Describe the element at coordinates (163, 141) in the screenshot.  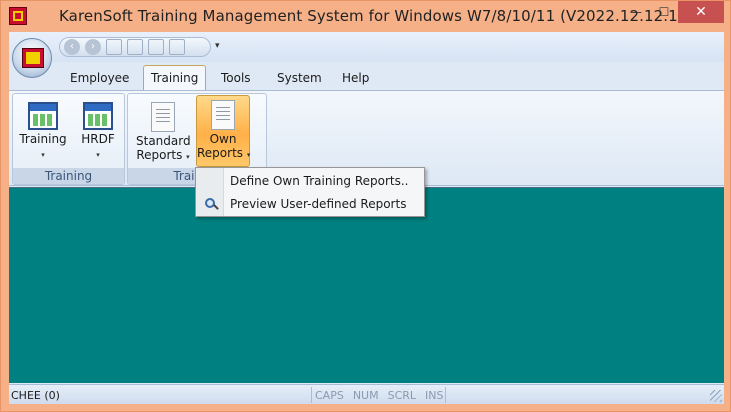
I see `standard-reports-label-1: Standard` at that location.